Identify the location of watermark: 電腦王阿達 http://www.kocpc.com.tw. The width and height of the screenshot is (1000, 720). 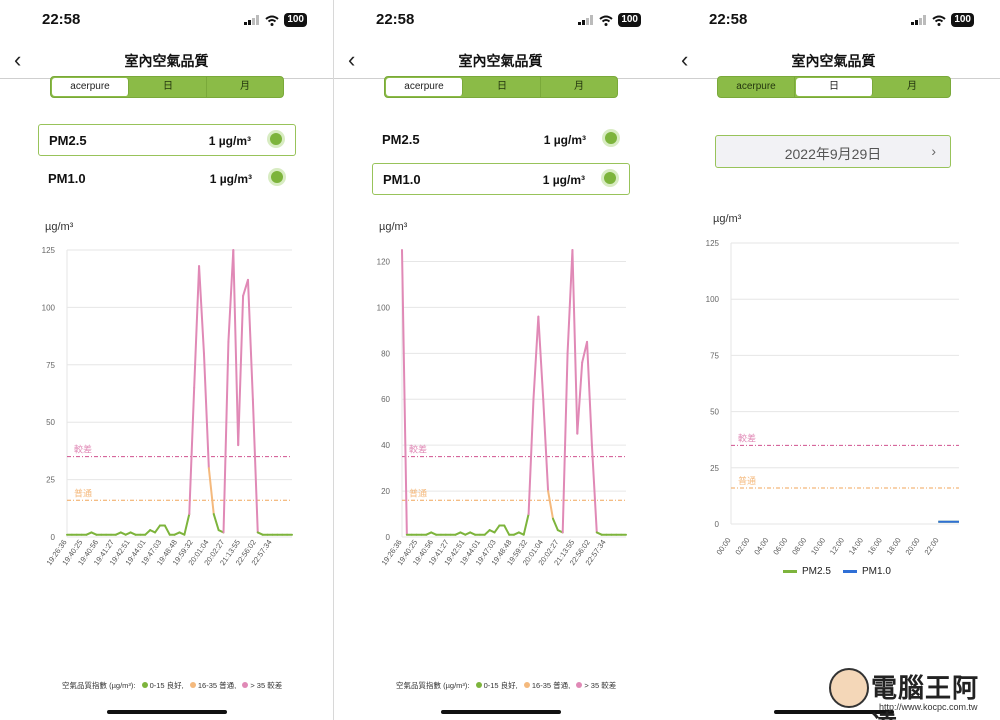
(911, 692).